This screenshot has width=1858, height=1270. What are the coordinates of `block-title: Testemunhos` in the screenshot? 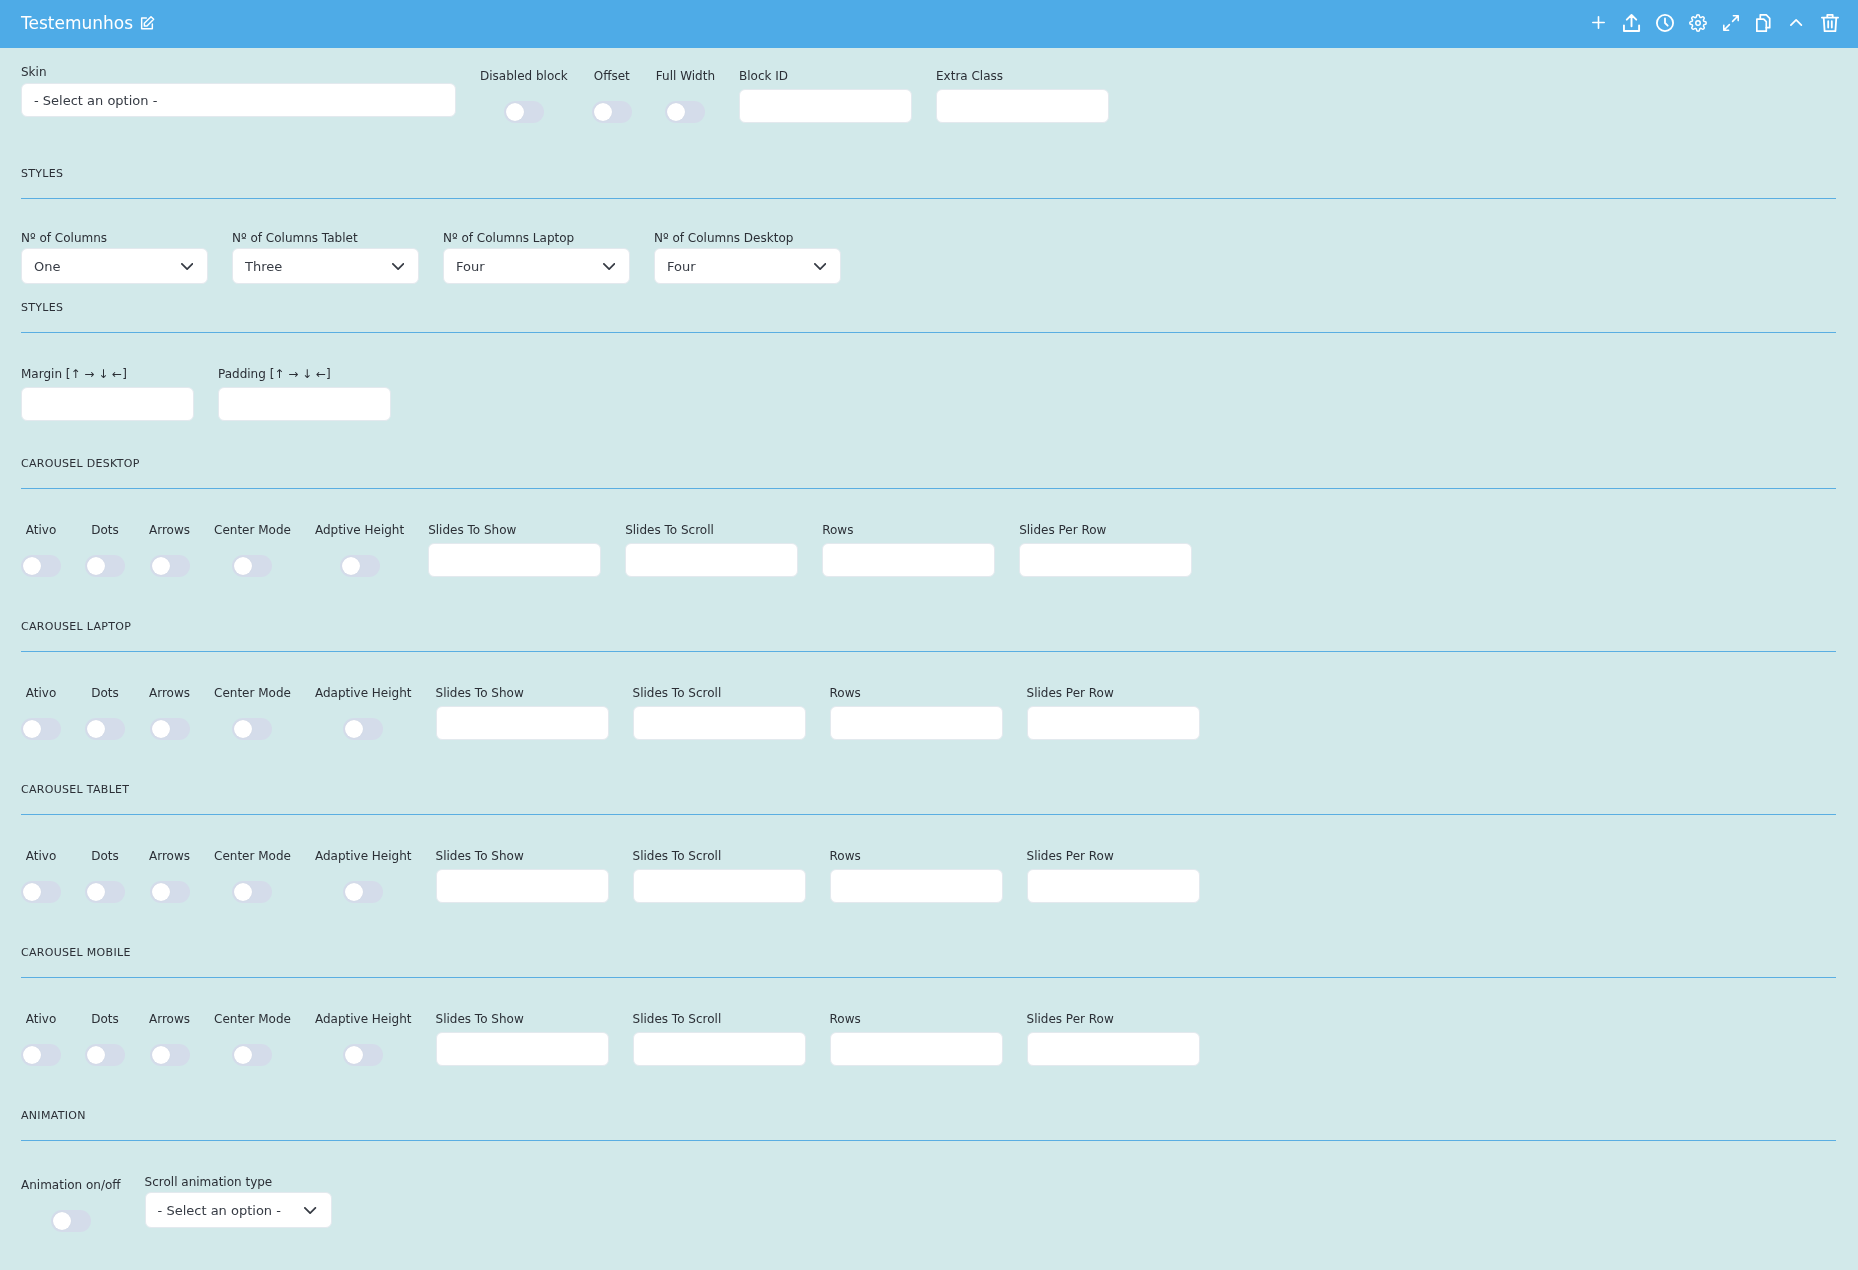 It's located at (77, 22).